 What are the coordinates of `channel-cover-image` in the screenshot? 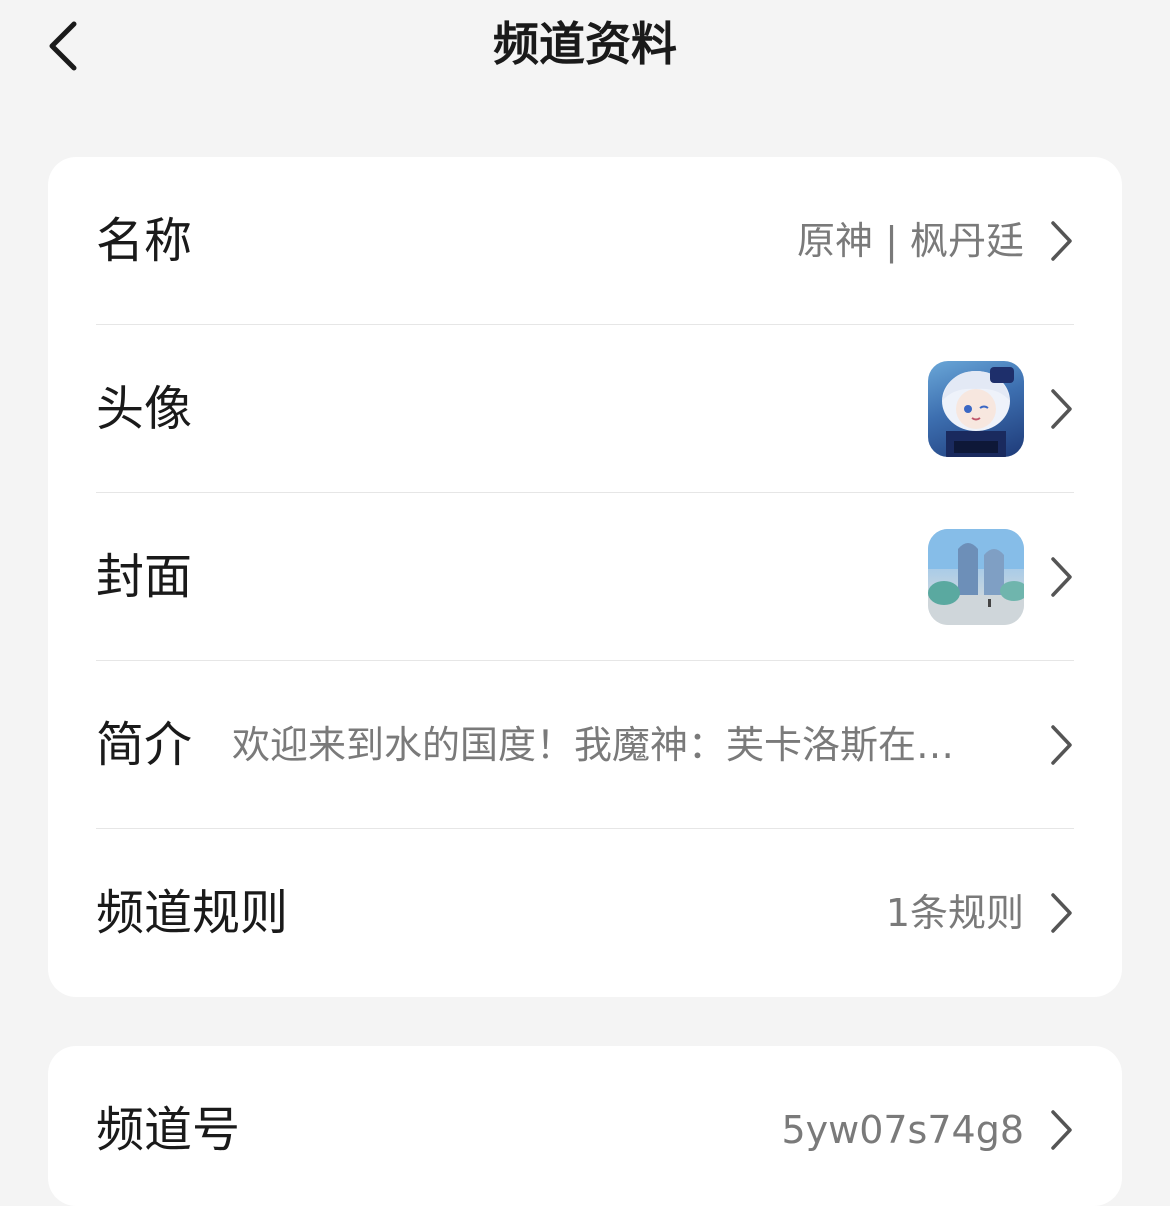 It's located at (976, 576).